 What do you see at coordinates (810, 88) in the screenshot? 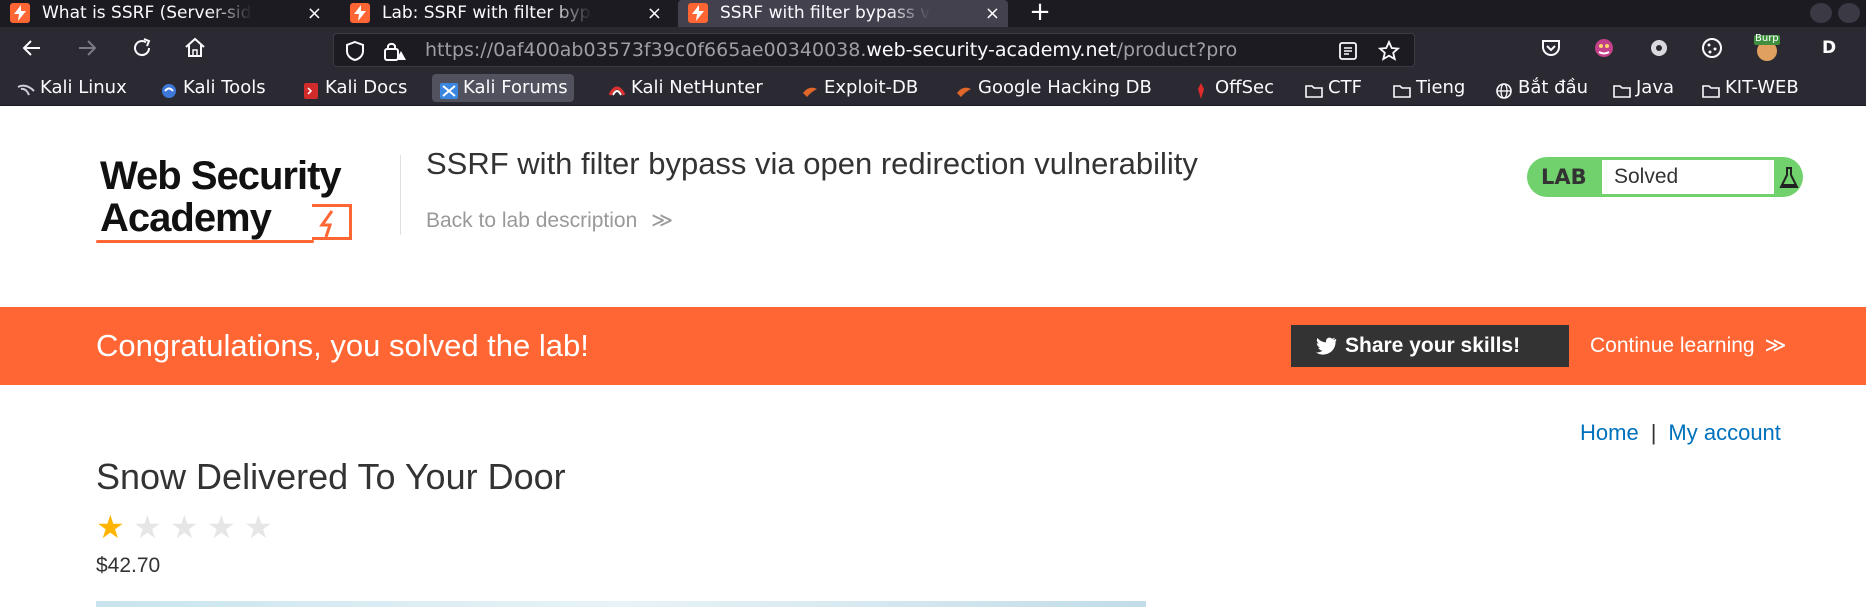
I see `exploit-db-icon` at bounding box center [810, 88].